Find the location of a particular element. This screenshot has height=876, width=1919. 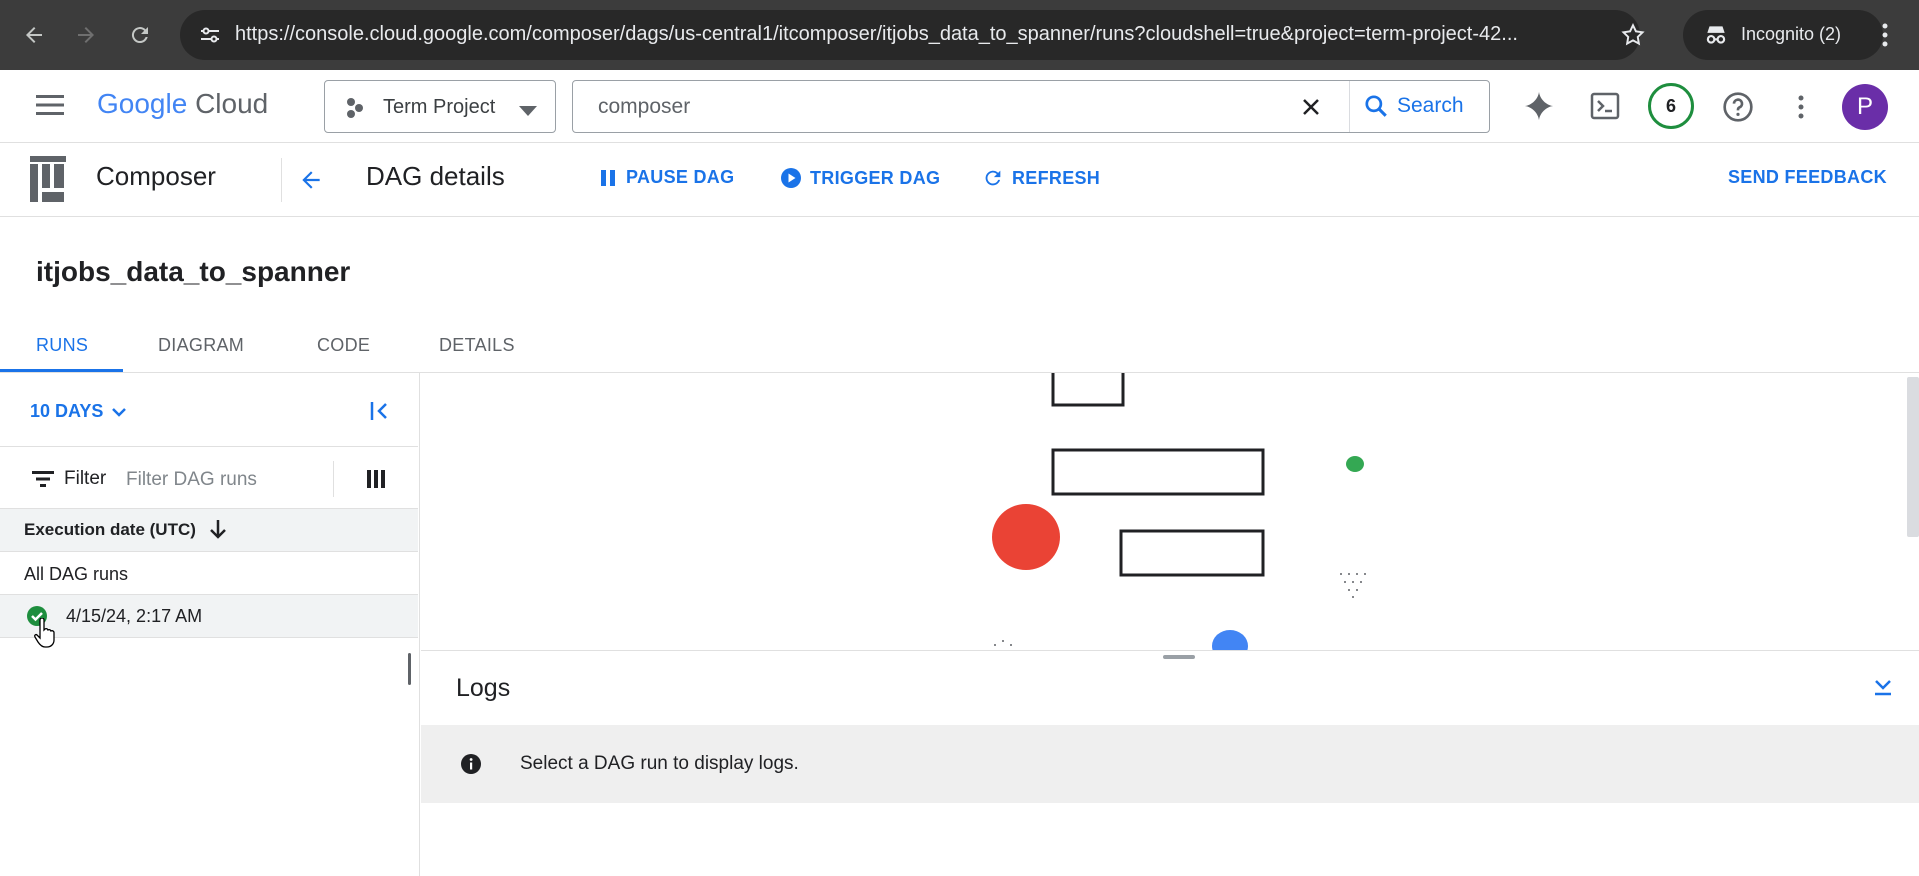

page-title: DAG details is located at coordinates (435, 176).